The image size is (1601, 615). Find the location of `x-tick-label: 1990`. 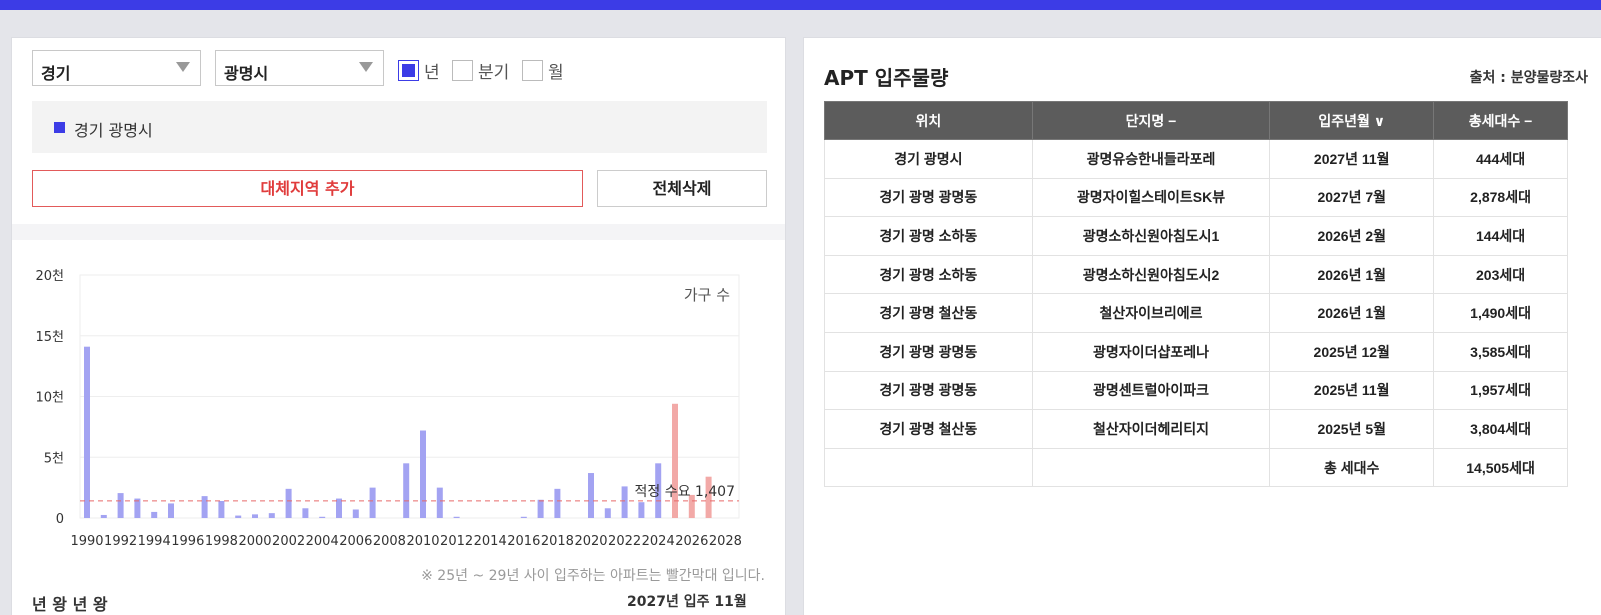

x-tick-label: 1990 is located at coordinates (86, 541).